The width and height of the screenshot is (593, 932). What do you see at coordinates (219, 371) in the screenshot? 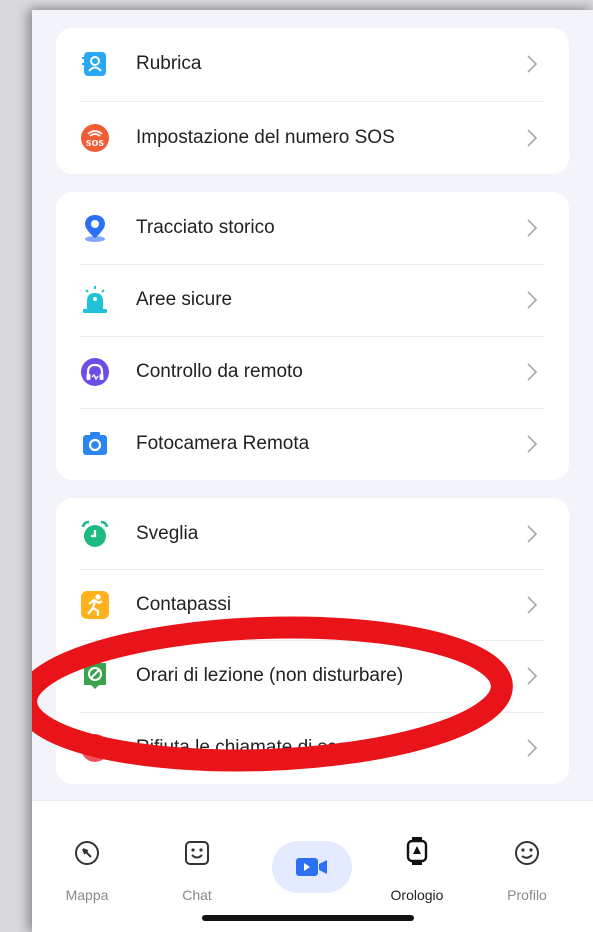
I see `menu-item-label: Controllo da remoto` at bounding box center [219, 371].